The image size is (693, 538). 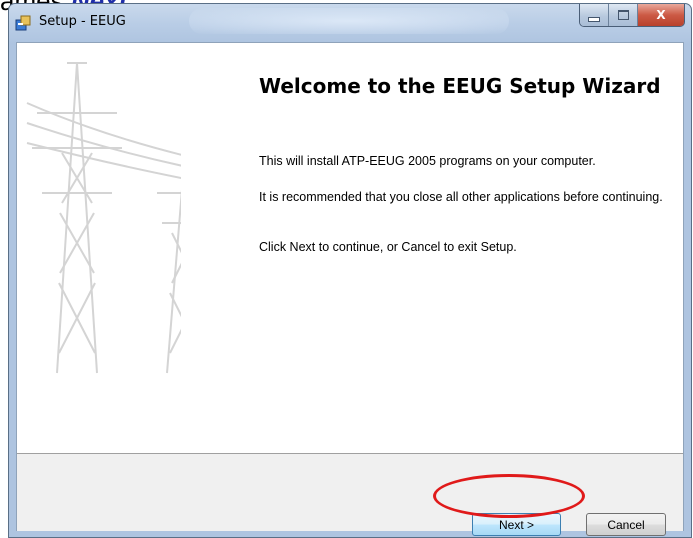 I want to click on maximize-button, so click(x=623, y=15).